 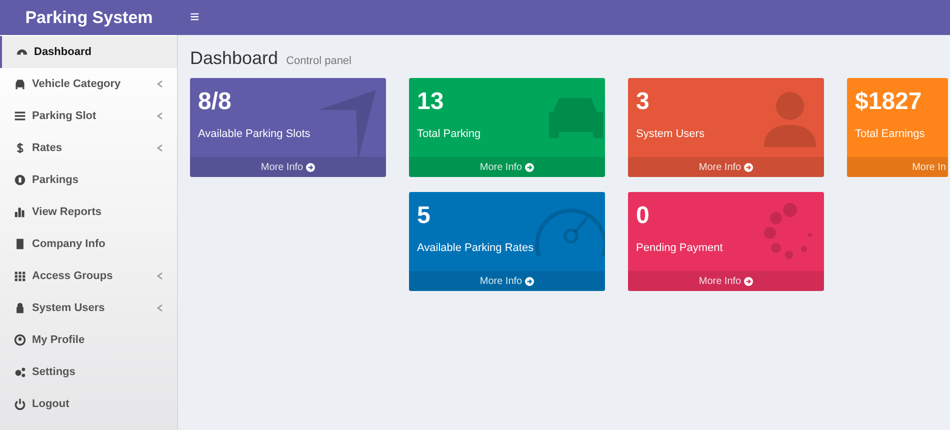 What do you see at coordinates (234, 58) in the screenshot?
I see `page-title: Dashboard` at bounding box center [234, 58].